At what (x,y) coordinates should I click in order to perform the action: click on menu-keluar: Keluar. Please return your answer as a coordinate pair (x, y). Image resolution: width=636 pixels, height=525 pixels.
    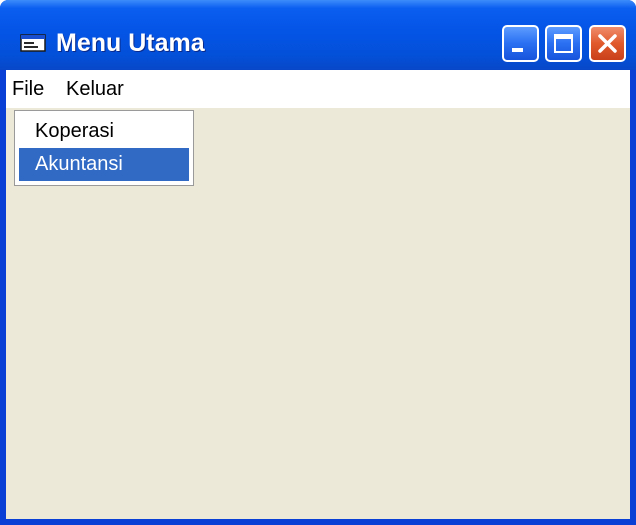
    Looking at the image, I should click on (95, 89).